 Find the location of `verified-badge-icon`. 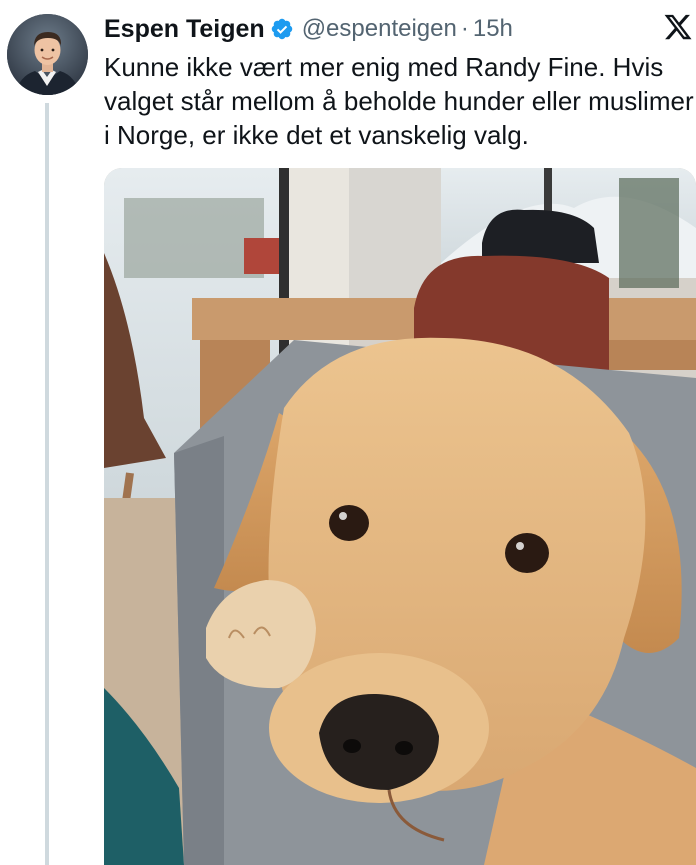

verified-badge-icon is located at coordinates (281, 29).